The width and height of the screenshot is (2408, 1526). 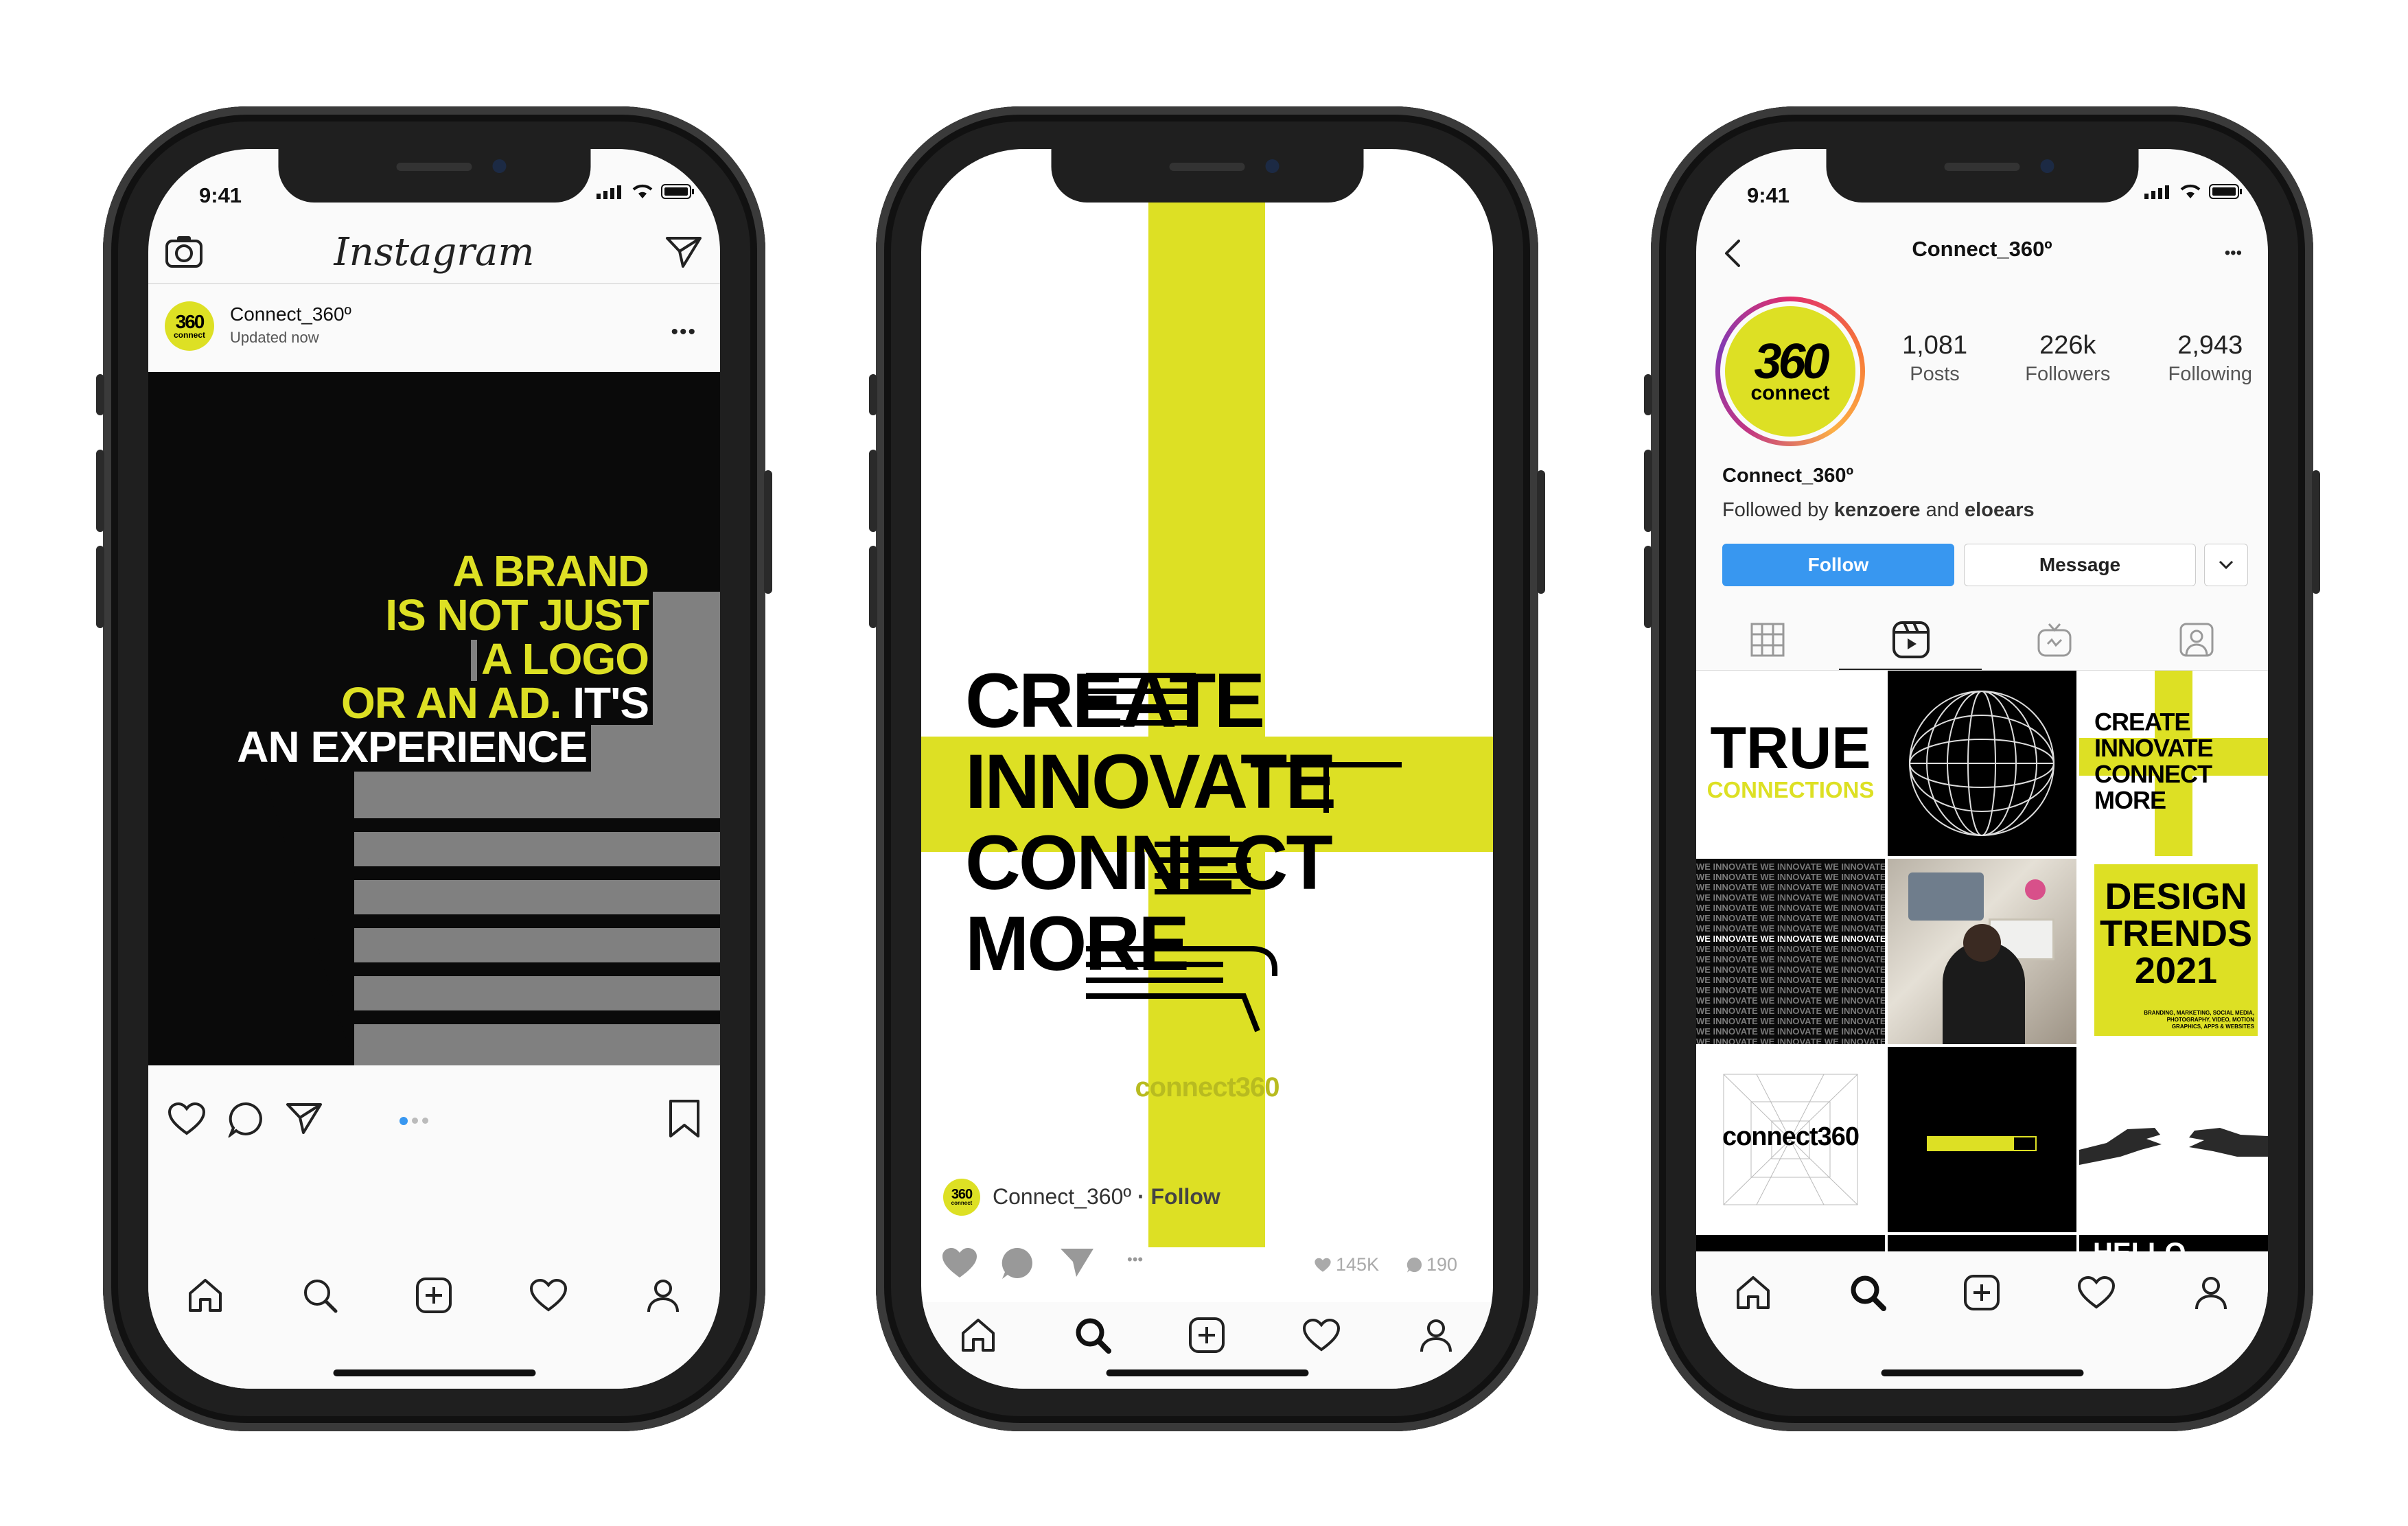 I want to click on follow-link: · Follow, so click(x=1178, y=1197).